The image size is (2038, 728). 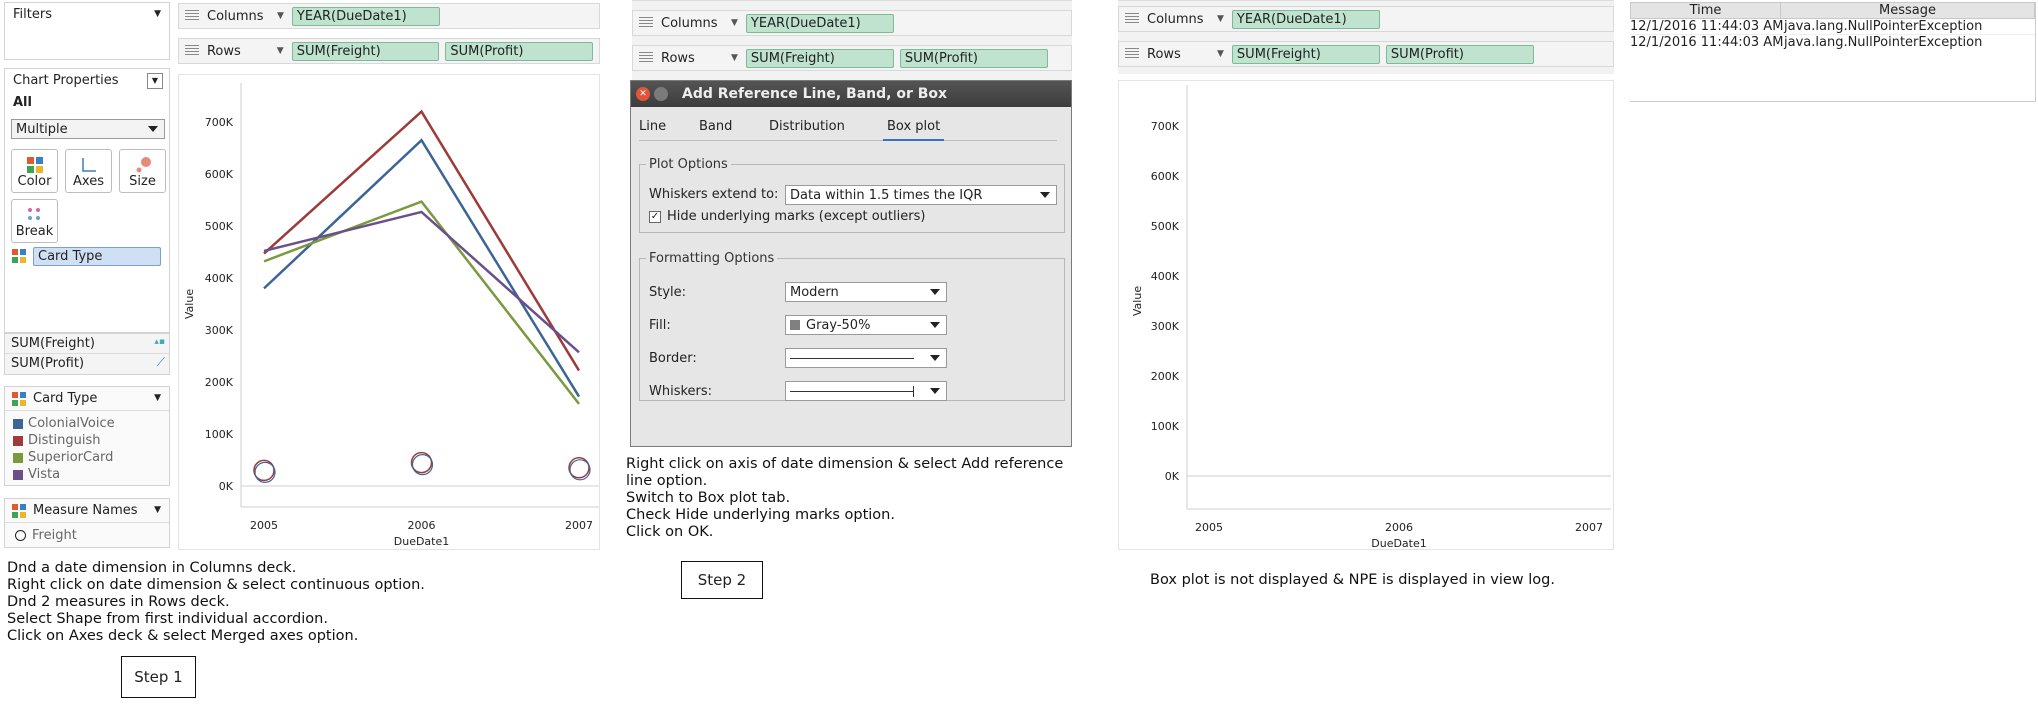 I want to click on card-type-color-field: Card Type, so click(x=91, y=256).